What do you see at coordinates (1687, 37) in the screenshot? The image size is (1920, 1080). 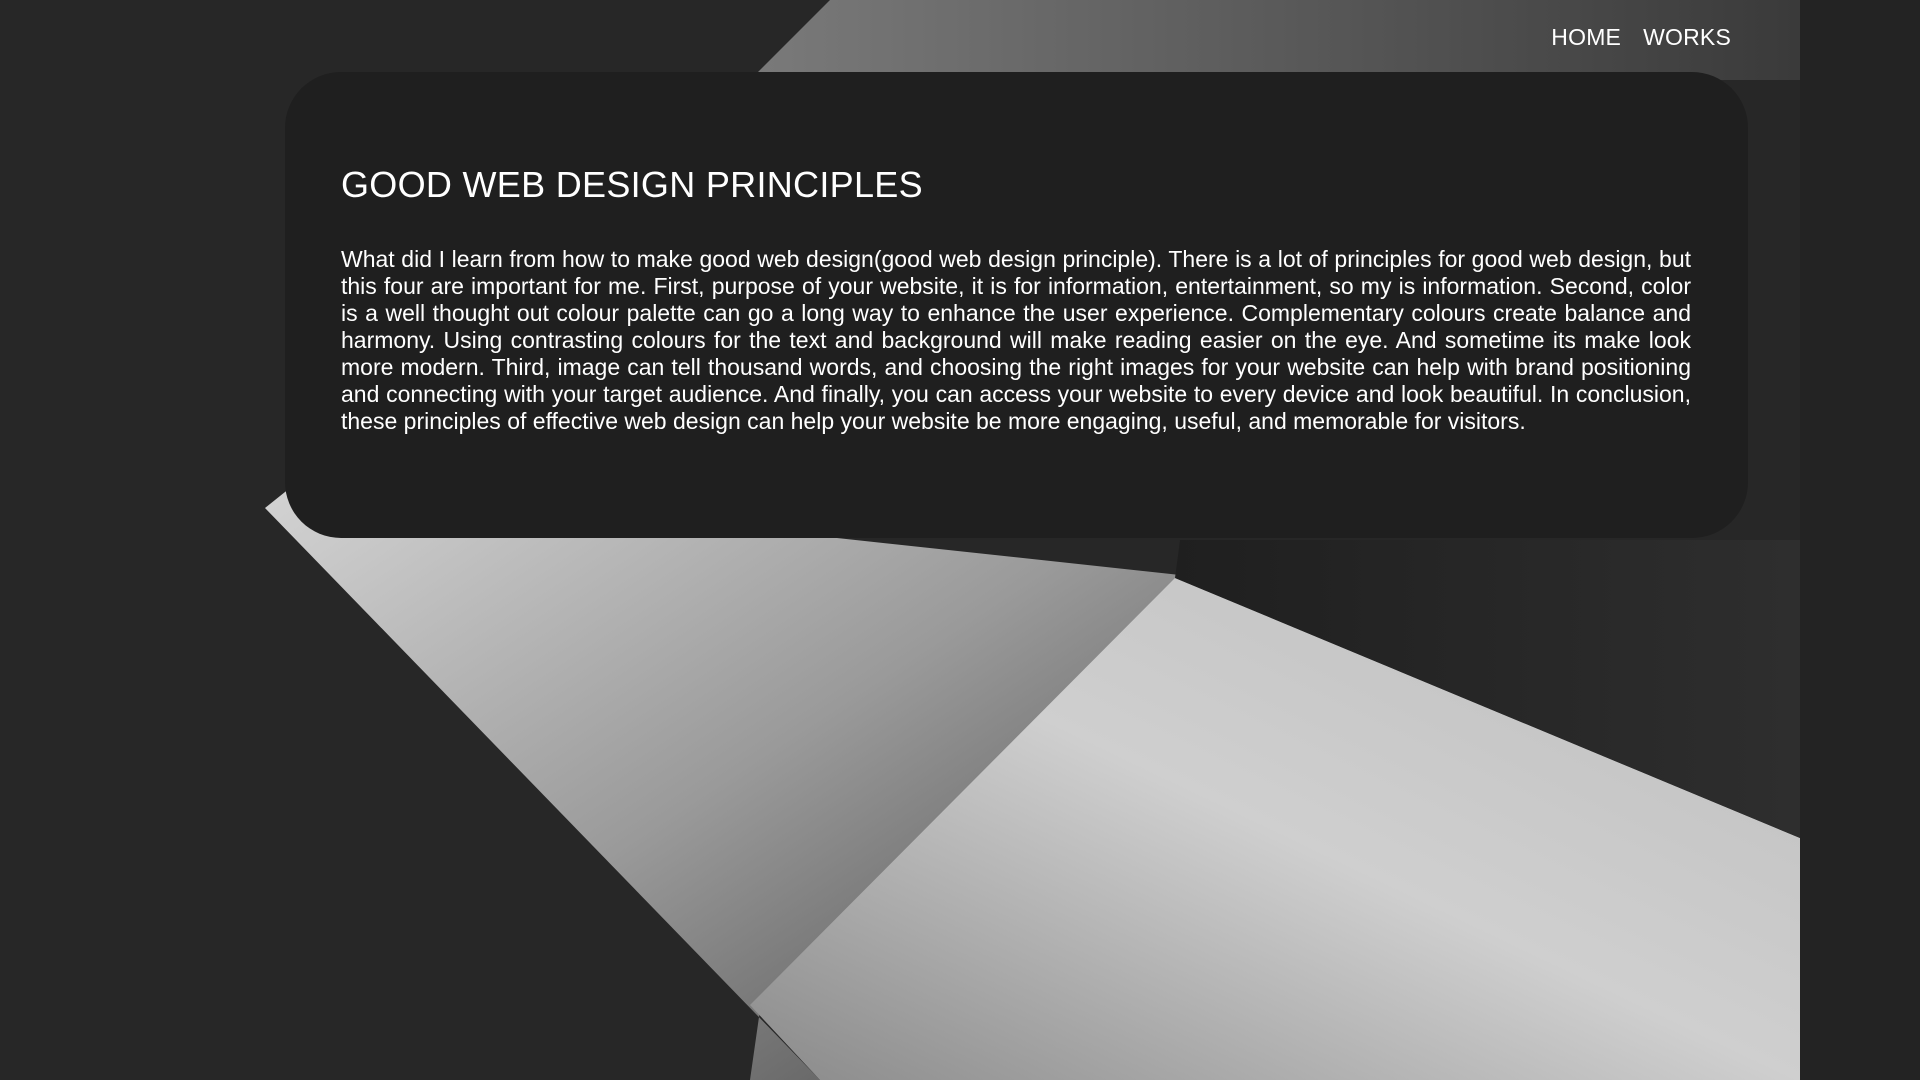 I see `nav-link-works: WORKS` at bounding box center [1687, 37].